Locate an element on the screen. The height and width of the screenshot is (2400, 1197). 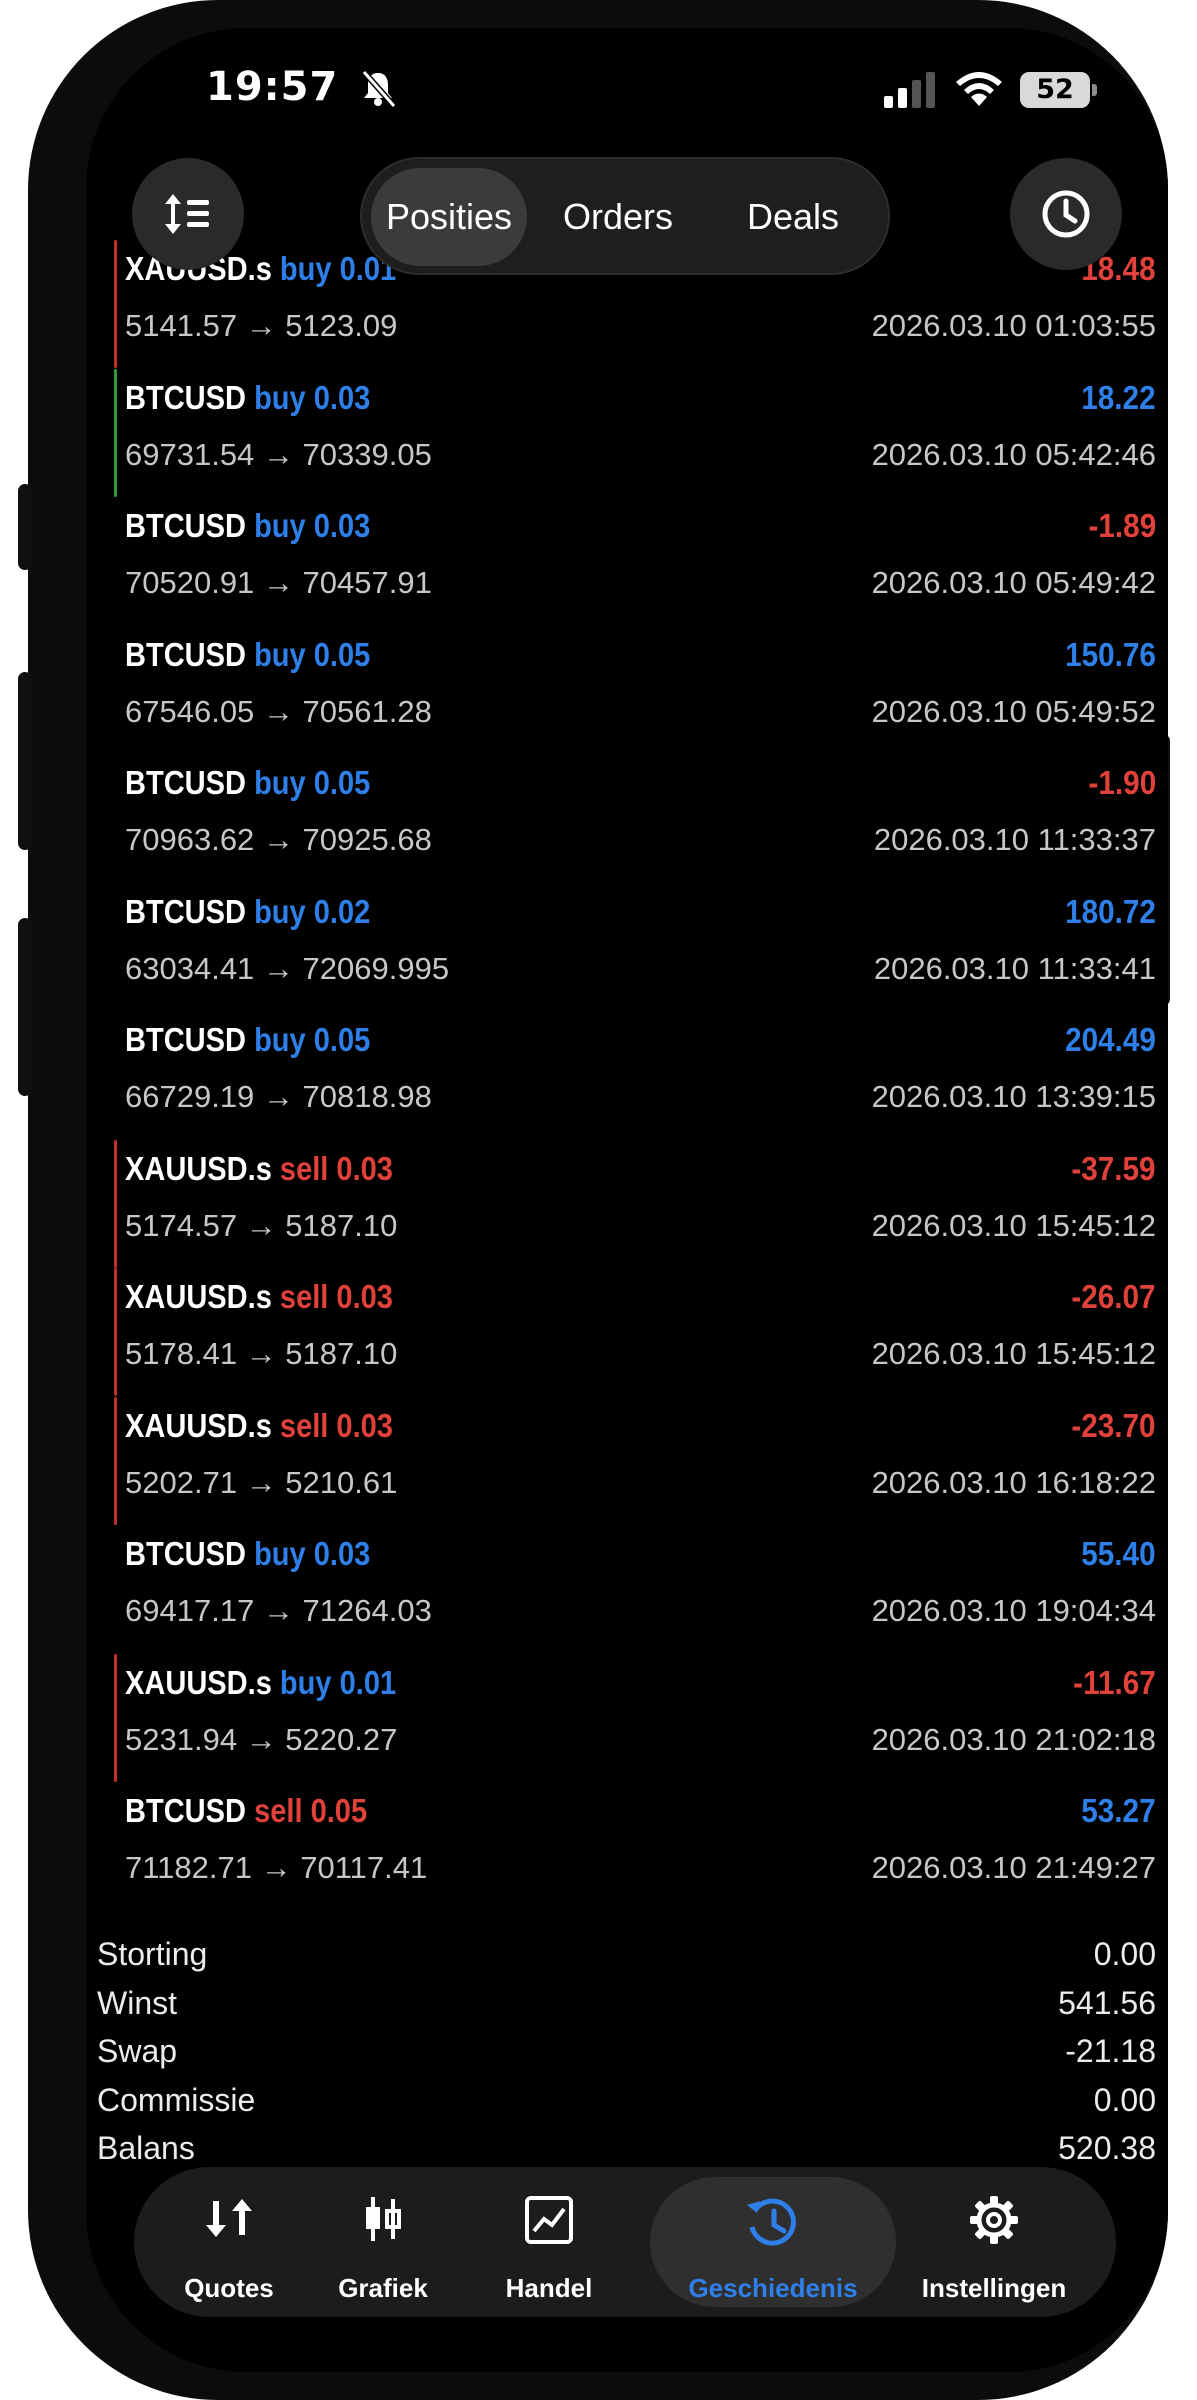
deal-price: 5231.94 → 5220.27 is located at coordinates (261, 1739).